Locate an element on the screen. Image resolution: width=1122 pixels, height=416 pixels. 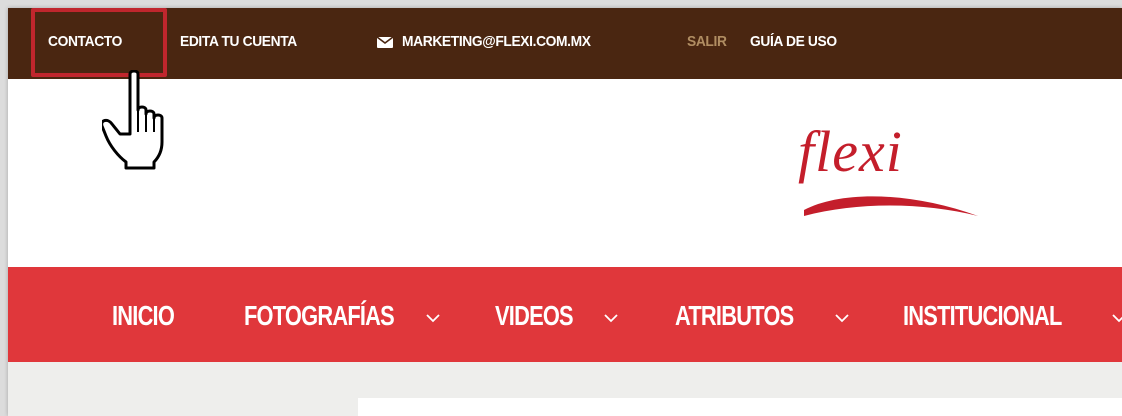
hand-pointer-icon is located at coordinates (133, 120).